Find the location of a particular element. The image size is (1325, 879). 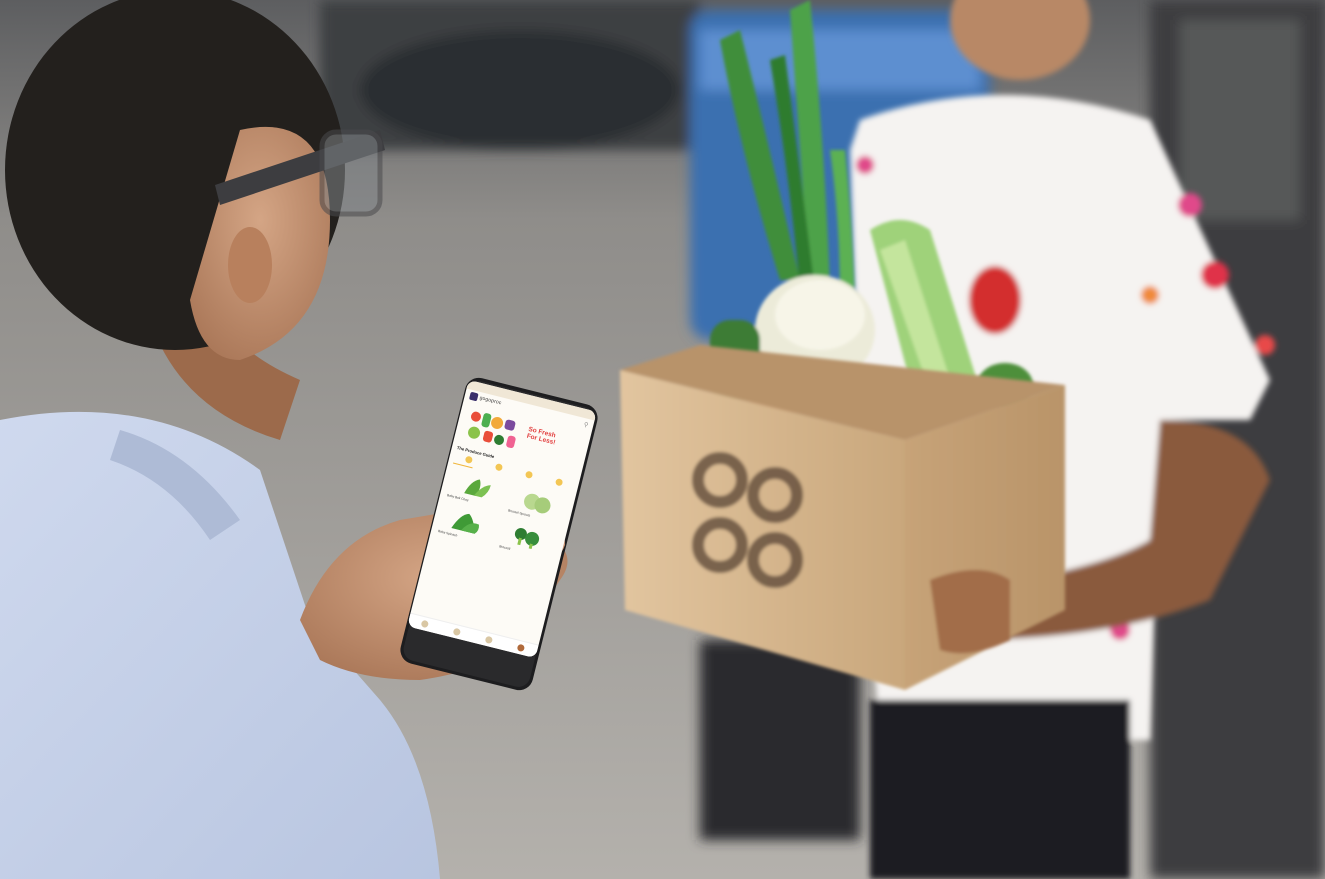

offers-icon is located at coordinates (489, 640).